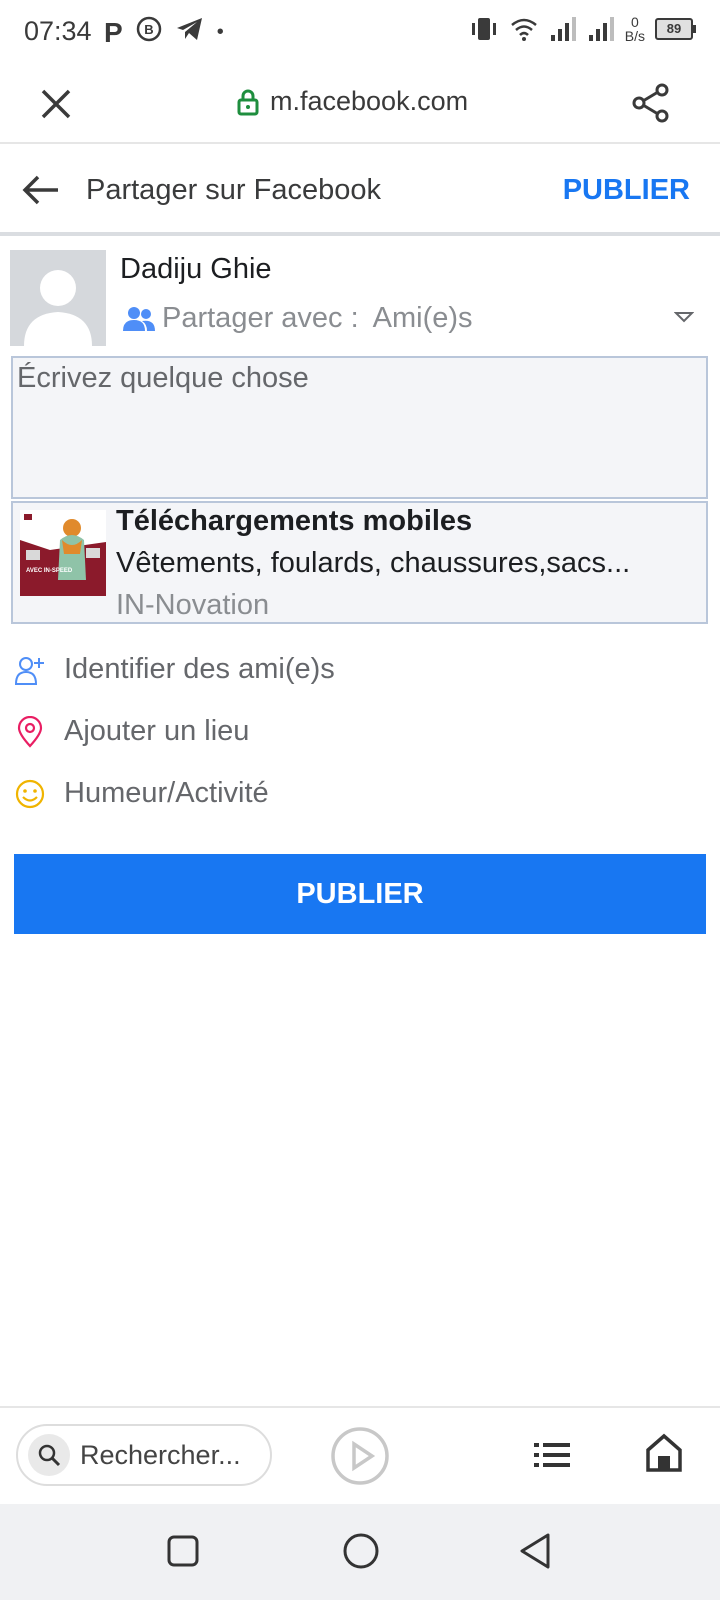 The image size is (720, 1600). I want to click on audience-selector: Partager avec : Ami(e)s, so click(297, 318).